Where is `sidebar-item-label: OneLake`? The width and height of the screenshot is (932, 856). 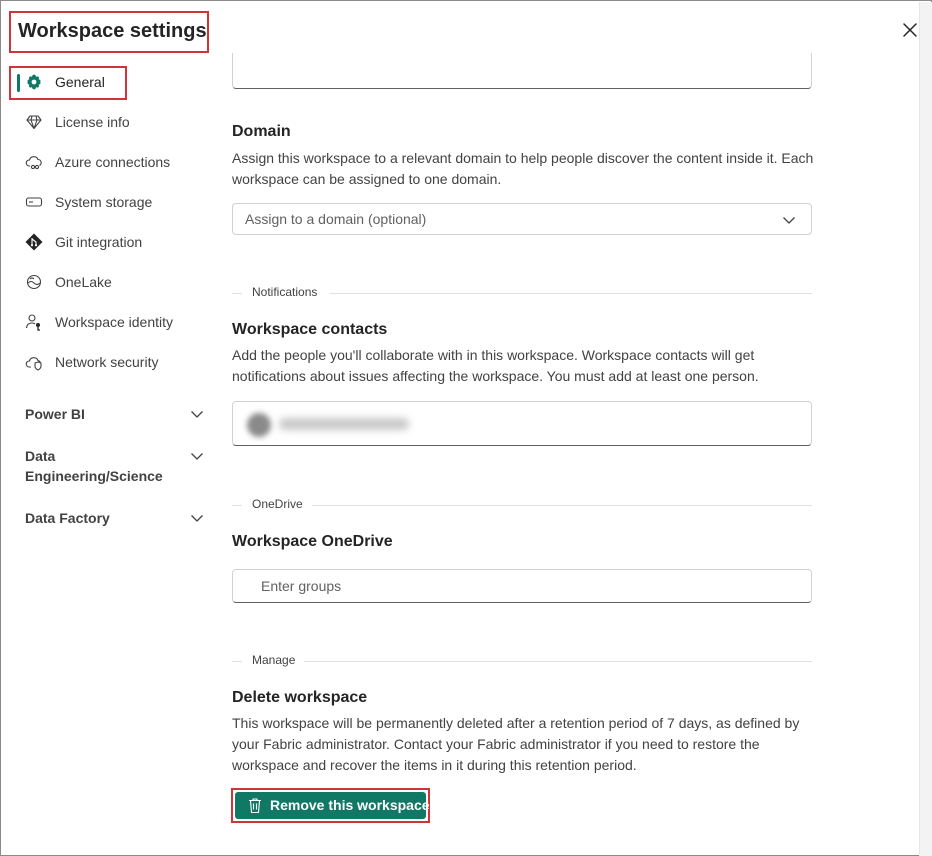
sidebar-item-label: OneLake is located at coordinates (83, 282).